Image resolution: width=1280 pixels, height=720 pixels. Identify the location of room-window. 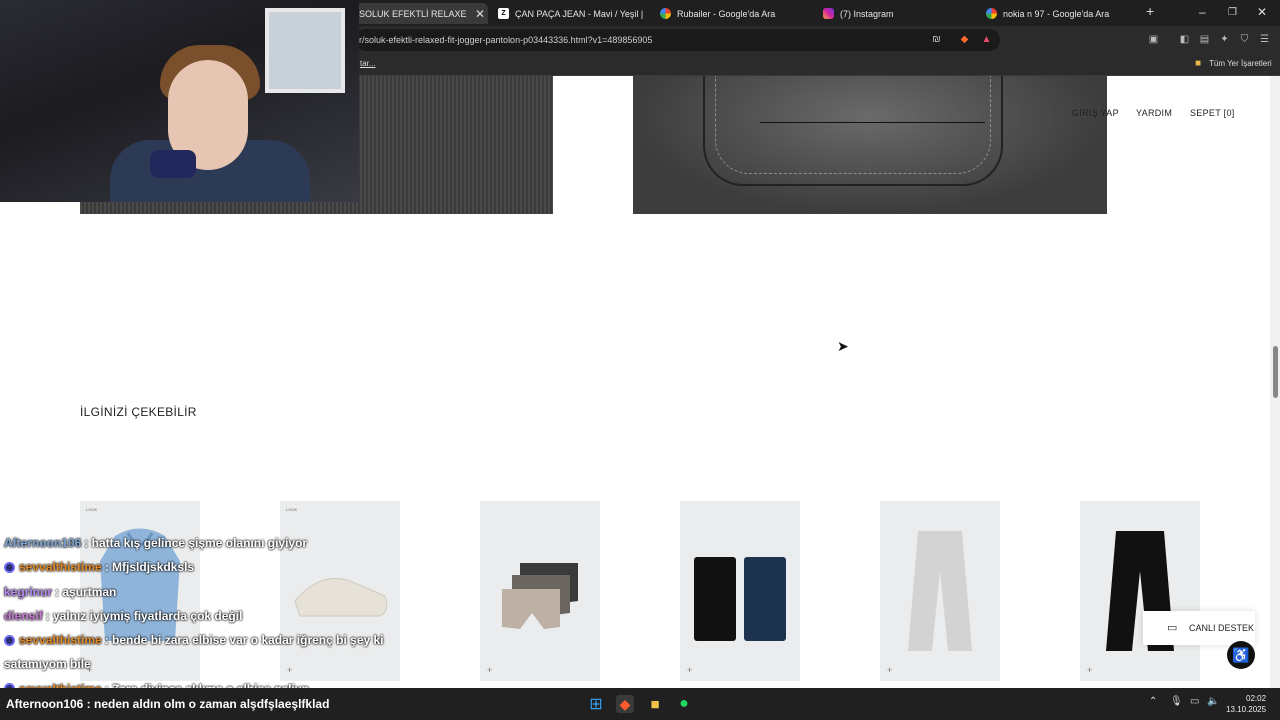
(305, 50).